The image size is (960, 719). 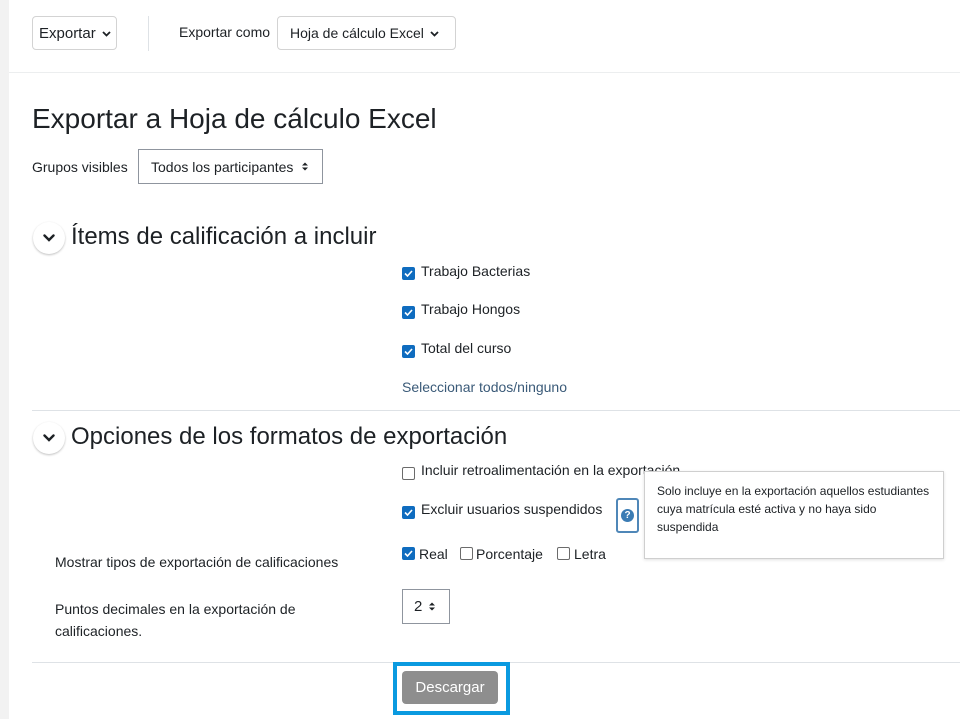 What do you see at coordinates (476, 271) in the screenshot?
I see `item-label-trabajo-bacterias: Trabajo Bacterias` at bounding box center [476, 271].